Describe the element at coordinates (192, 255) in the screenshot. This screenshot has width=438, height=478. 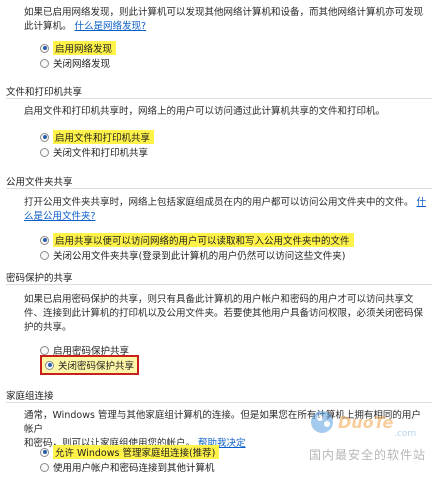
I see `radio-disable-public-folder-sharing: 关闭公用文件夹共享(登录到此计算机的用户仍然可以访问这些文件夹)` at that location.